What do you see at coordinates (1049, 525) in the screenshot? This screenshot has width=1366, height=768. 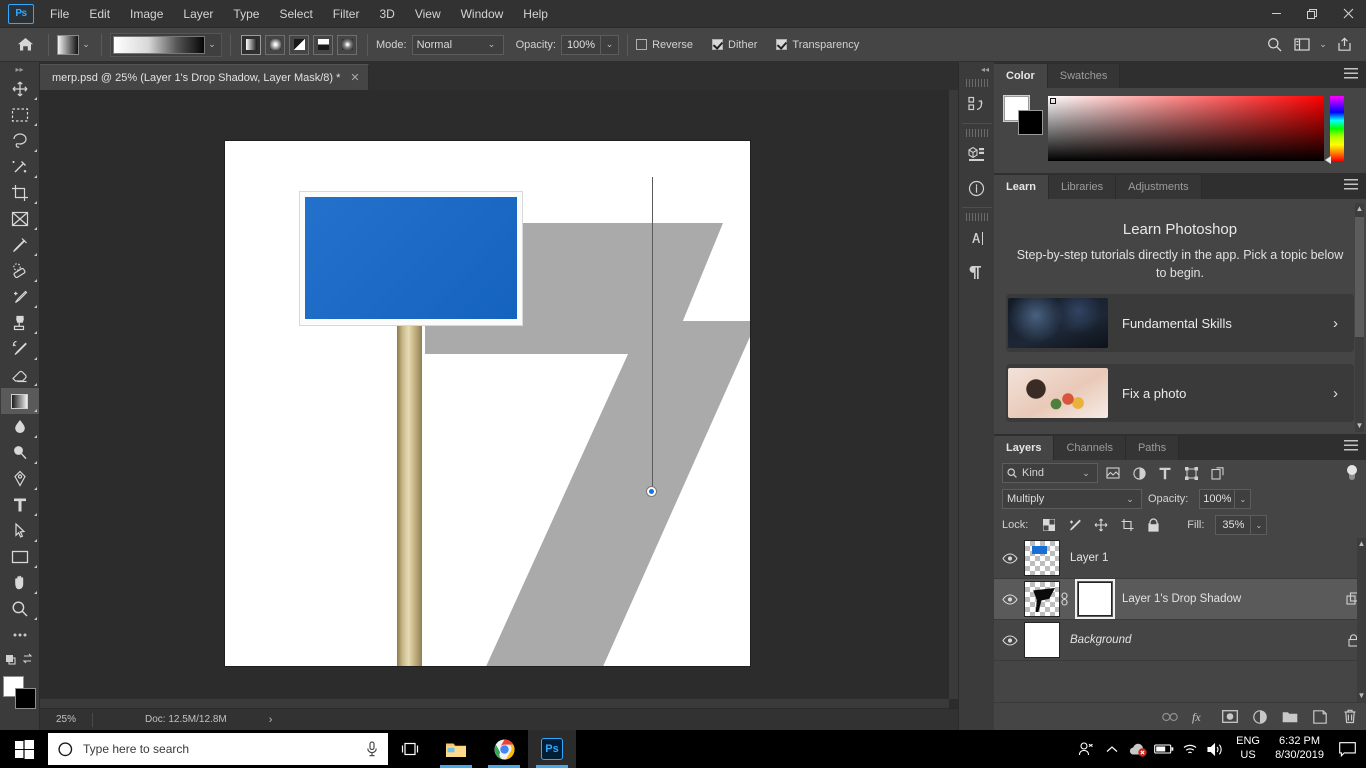 I see `lock-transparent-pixels-icon` at bounding box center [1049, 525].